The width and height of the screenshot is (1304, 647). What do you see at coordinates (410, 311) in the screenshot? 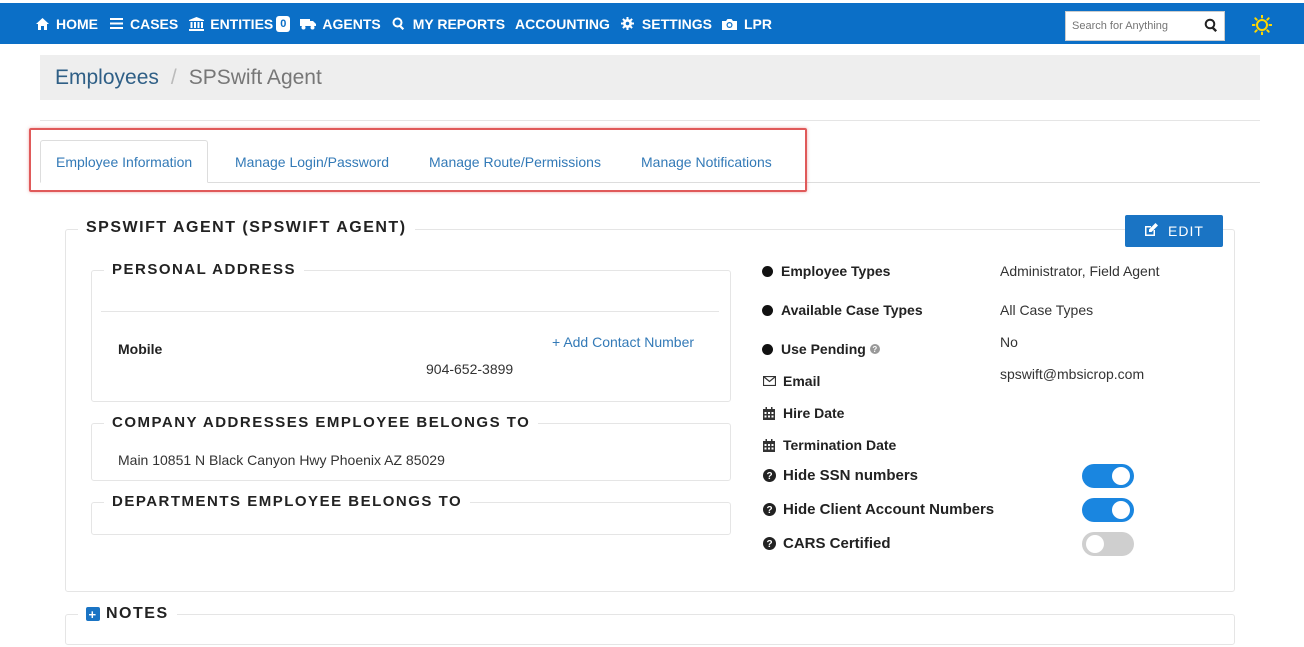
I see `divider` at bounding box center [410, 311].